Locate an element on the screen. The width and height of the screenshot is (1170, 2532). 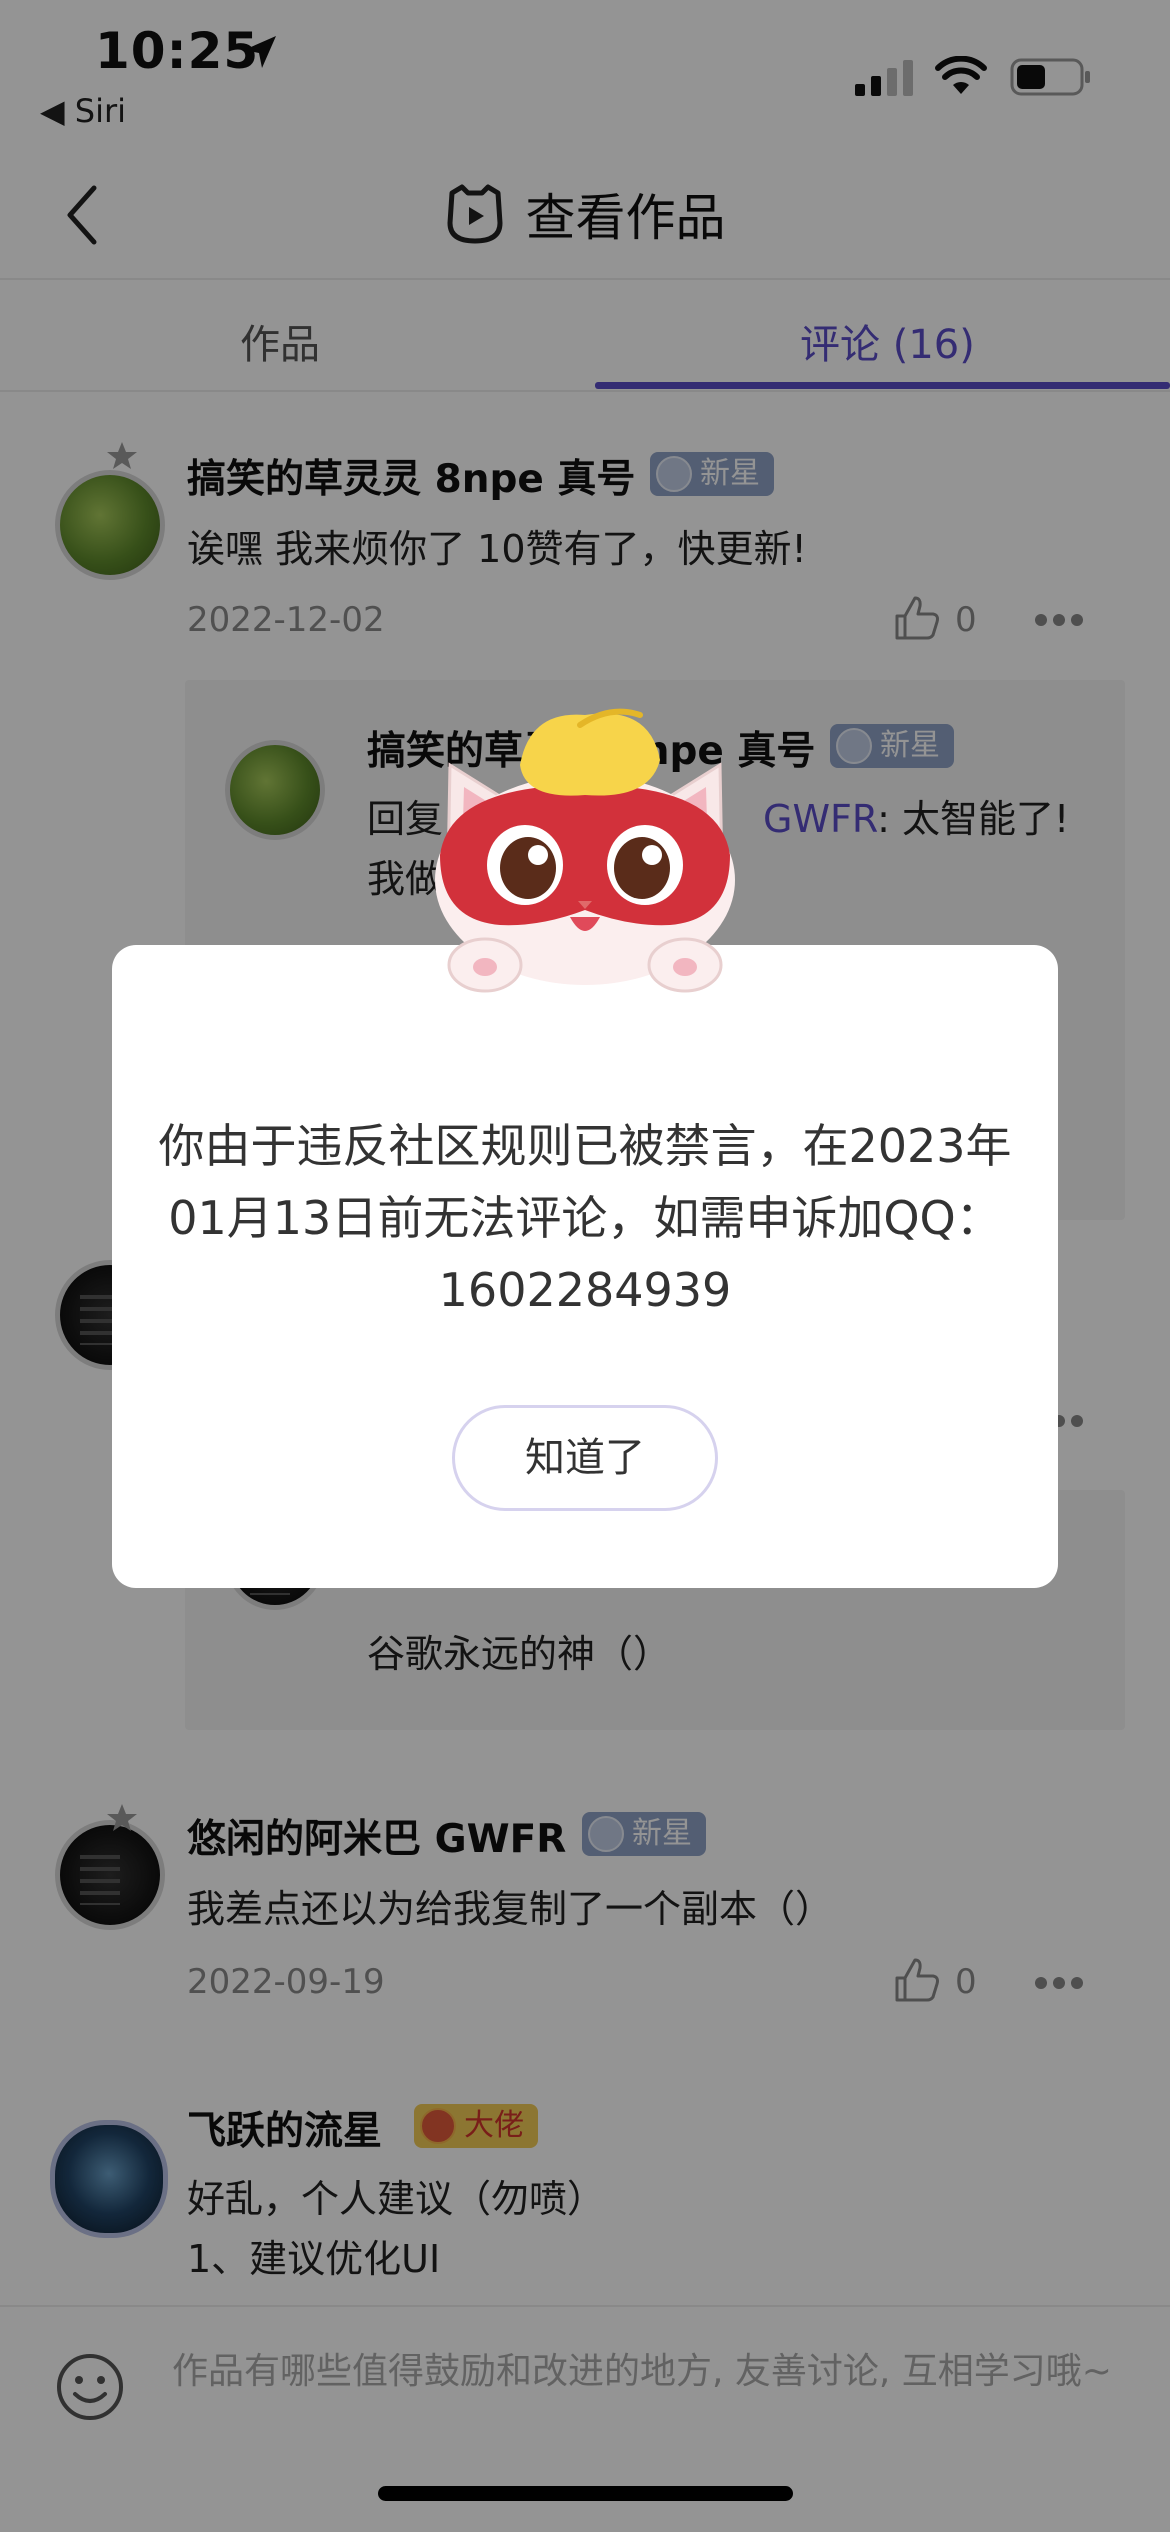
acknowledge-button: 知道了 is located at coordinates (585, 1458).